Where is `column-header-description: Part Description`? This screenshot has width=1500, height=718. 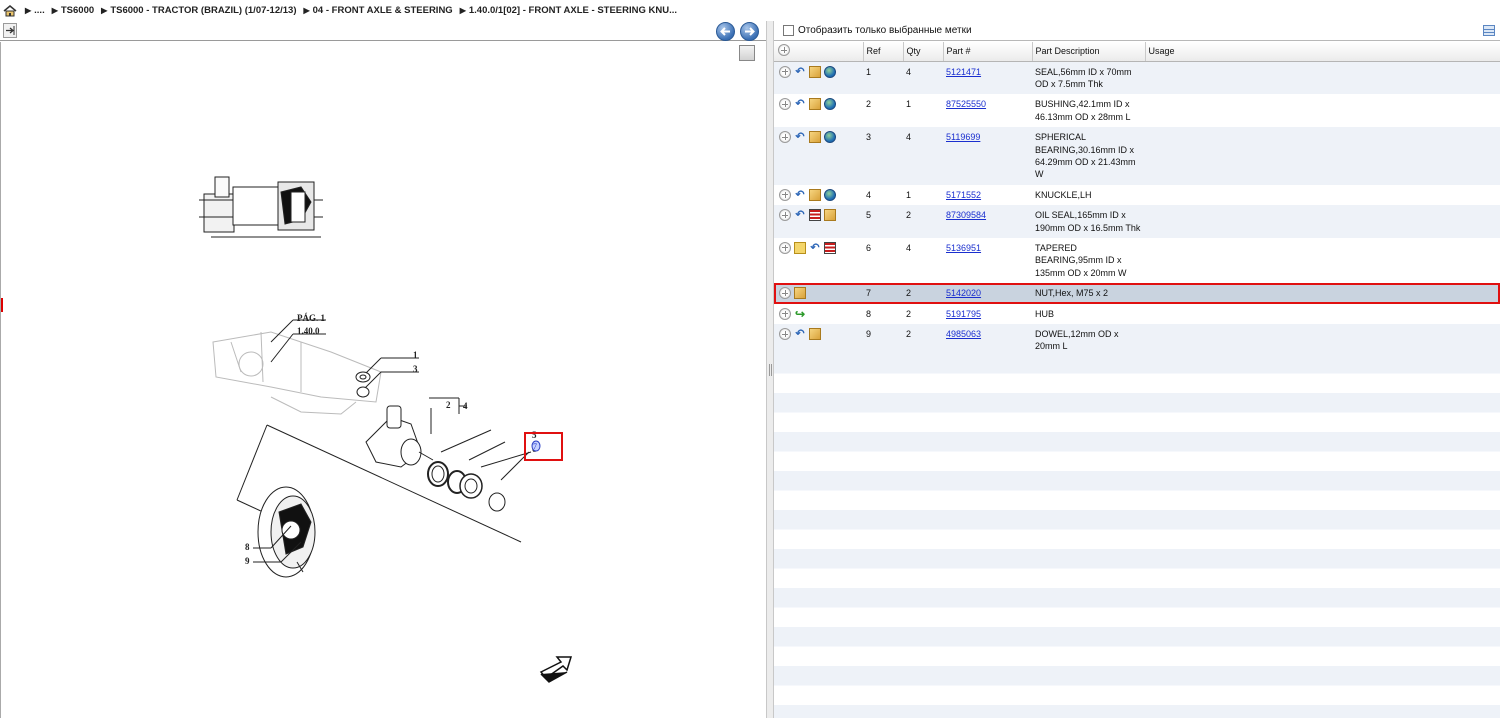
column-header-description: Part Description is located at coordinates (1089, 52).